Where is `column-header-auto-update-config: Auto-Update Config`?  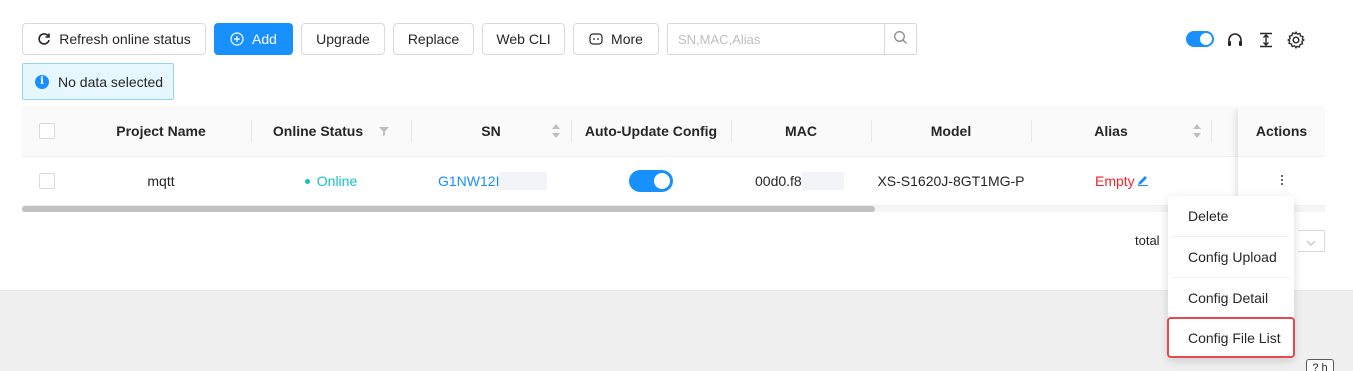
column-header-auto-update-config: Auto-Update Config is located at coordinates (651, 131).